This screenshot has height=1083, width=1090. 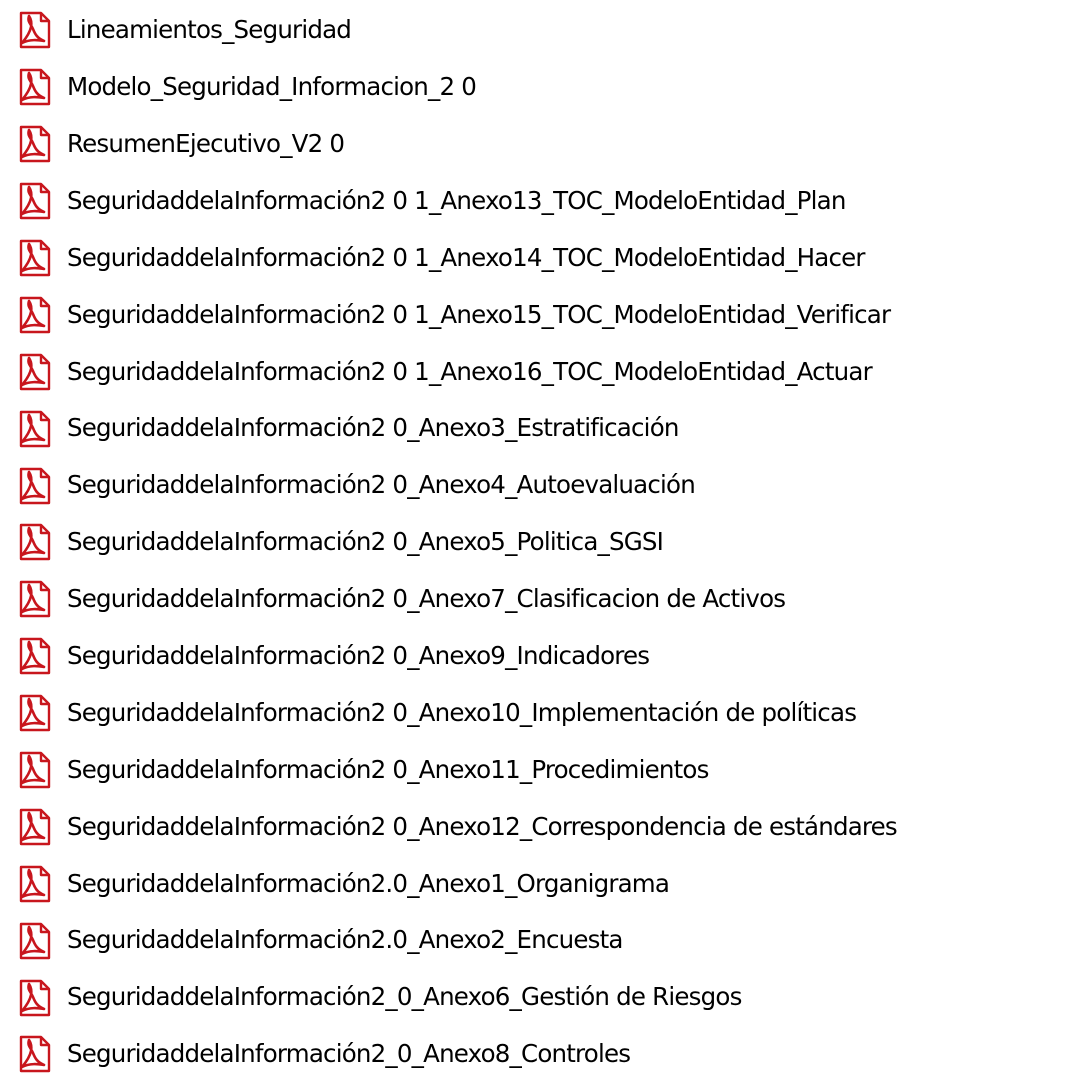 What do you see at coordinates (272, 87) in the screenshot?
I see `file-name: Modelo_Seguridad_Informacion_2 0` at bounding box center [272, 87].